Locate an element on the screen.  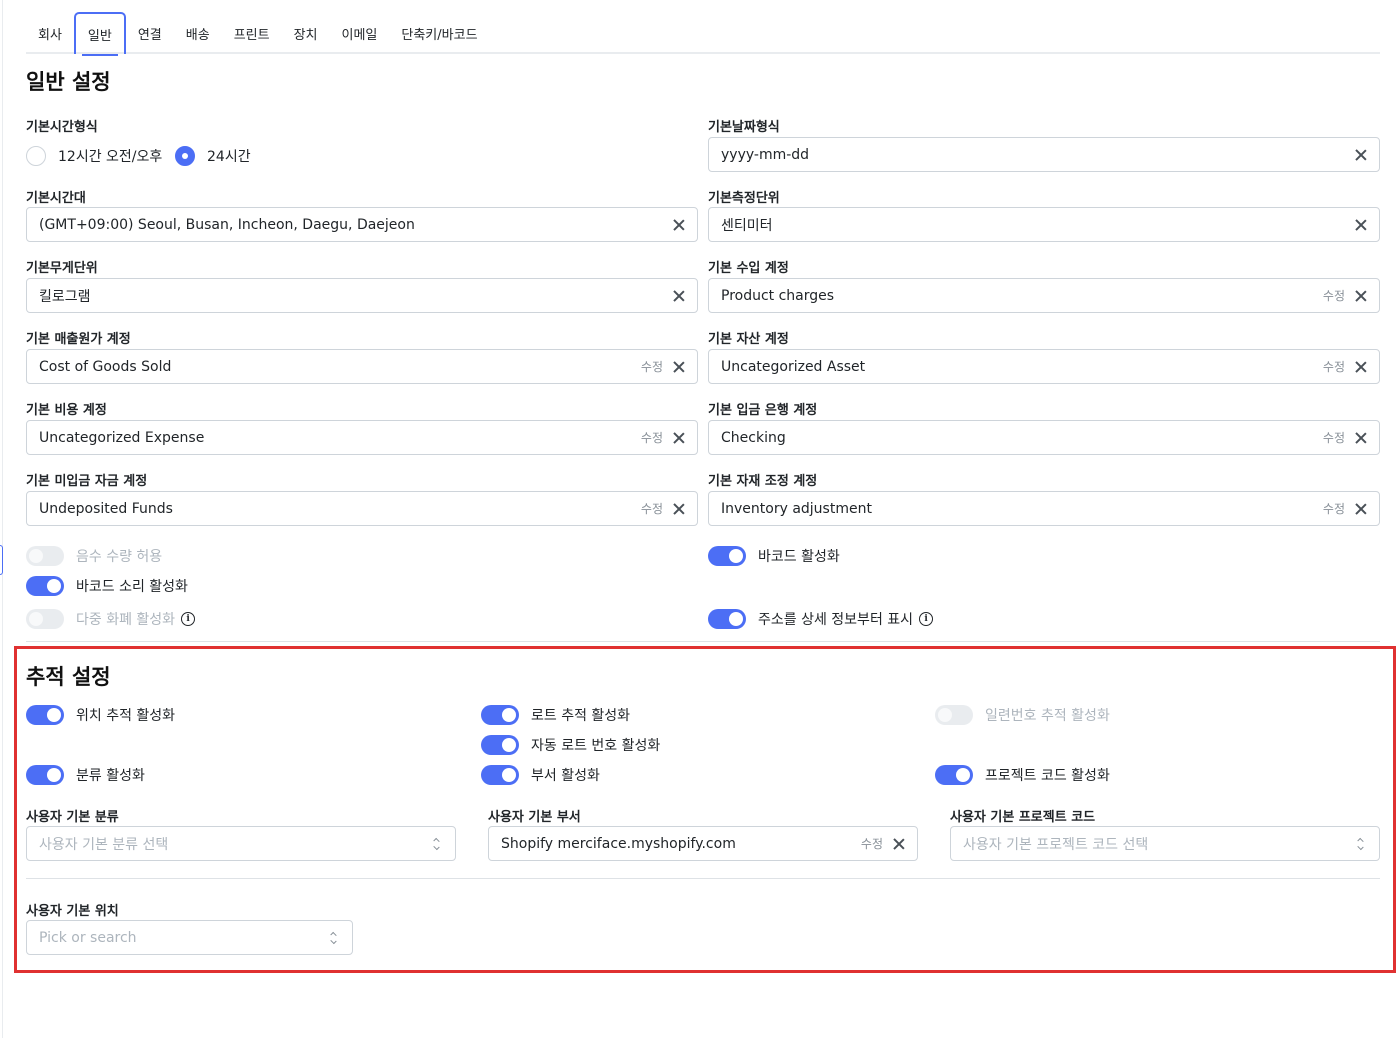
left-border is located at coordinates (2, 519).